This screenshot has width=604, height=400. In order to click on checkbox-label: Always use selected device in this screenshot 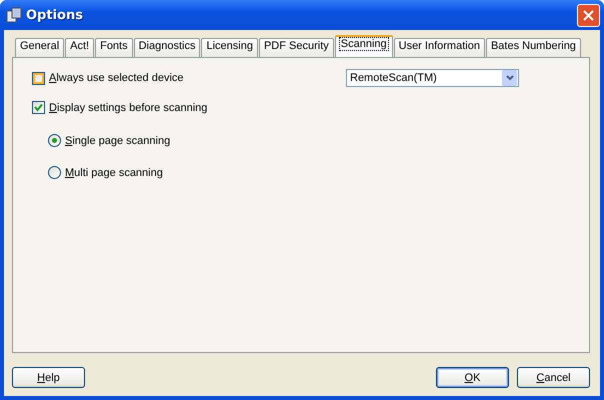, I will do `click(116, 78)`.